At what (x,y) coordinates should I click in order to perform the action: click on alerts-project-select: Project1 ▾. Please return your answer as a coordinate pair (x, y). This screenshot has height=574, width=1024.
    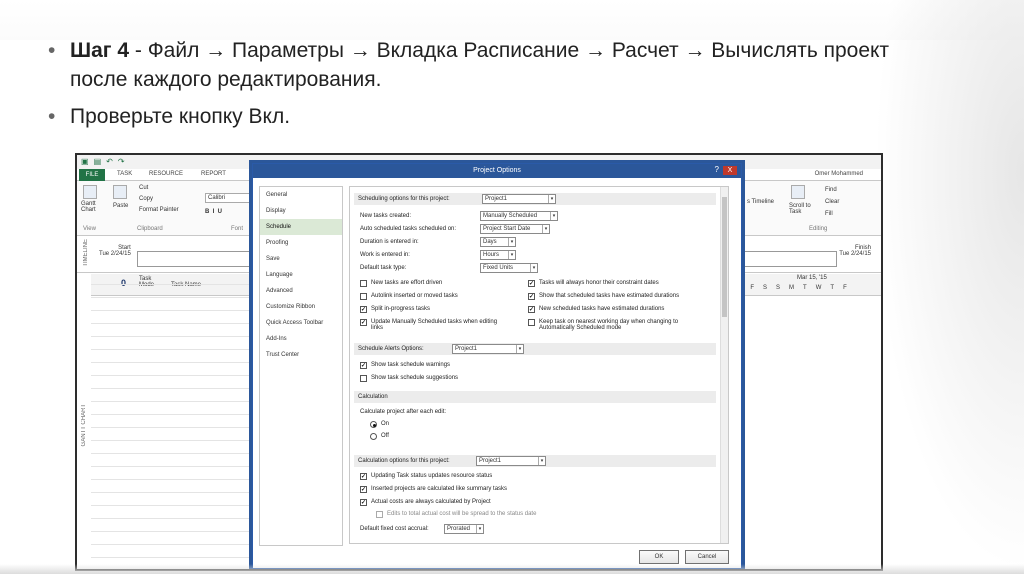
    Looking at the image, I should click on (488, 349).